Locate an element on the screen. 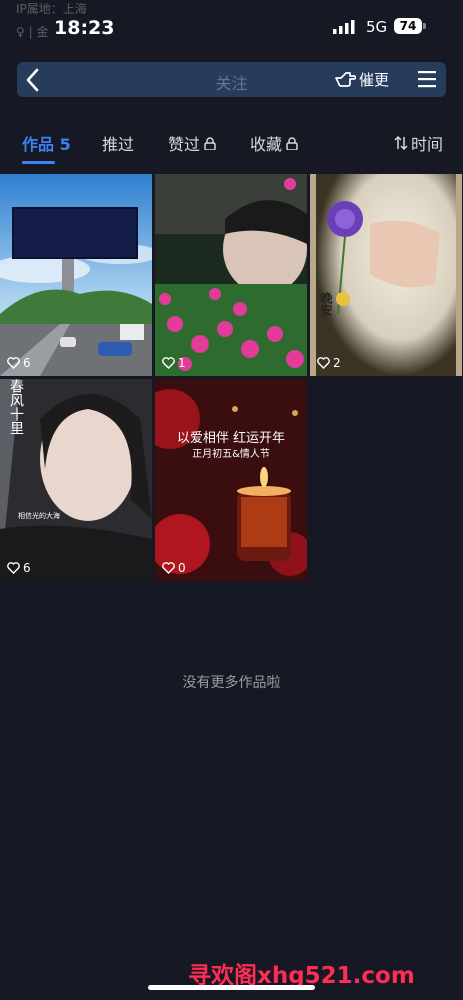 The height and width of the screenshot is (1000, 463). tab-works-label: 作品 5 is located at coordinates (46, 144).